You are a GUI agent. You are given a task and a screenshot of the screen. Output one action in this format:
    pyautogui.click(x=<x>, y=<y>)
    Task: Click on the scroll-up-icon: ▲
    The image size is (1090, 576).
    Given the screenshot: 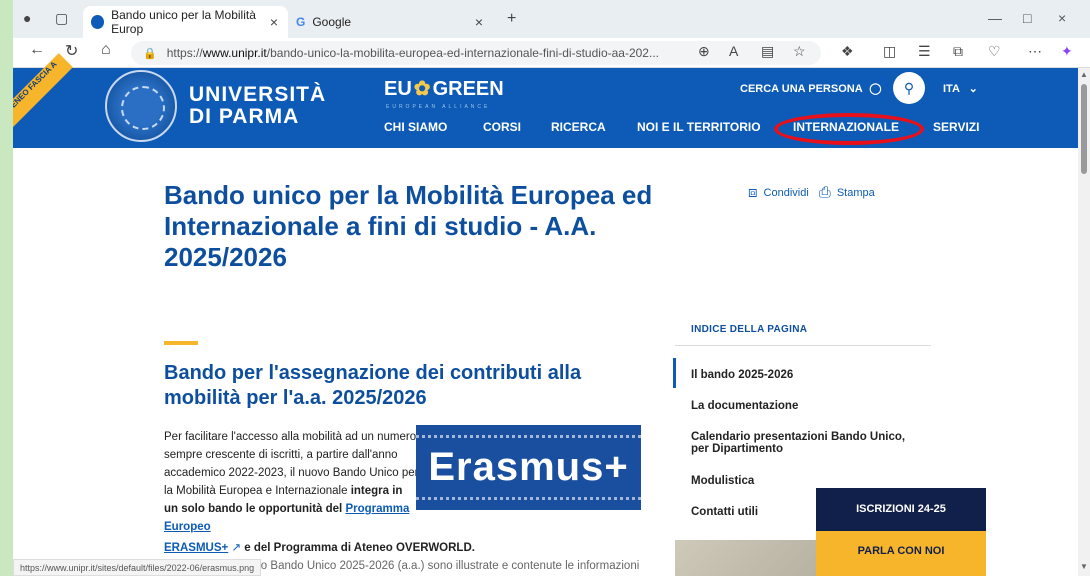 What is the action you would take?
    pyautogui.click(x=1084, y=74)
    